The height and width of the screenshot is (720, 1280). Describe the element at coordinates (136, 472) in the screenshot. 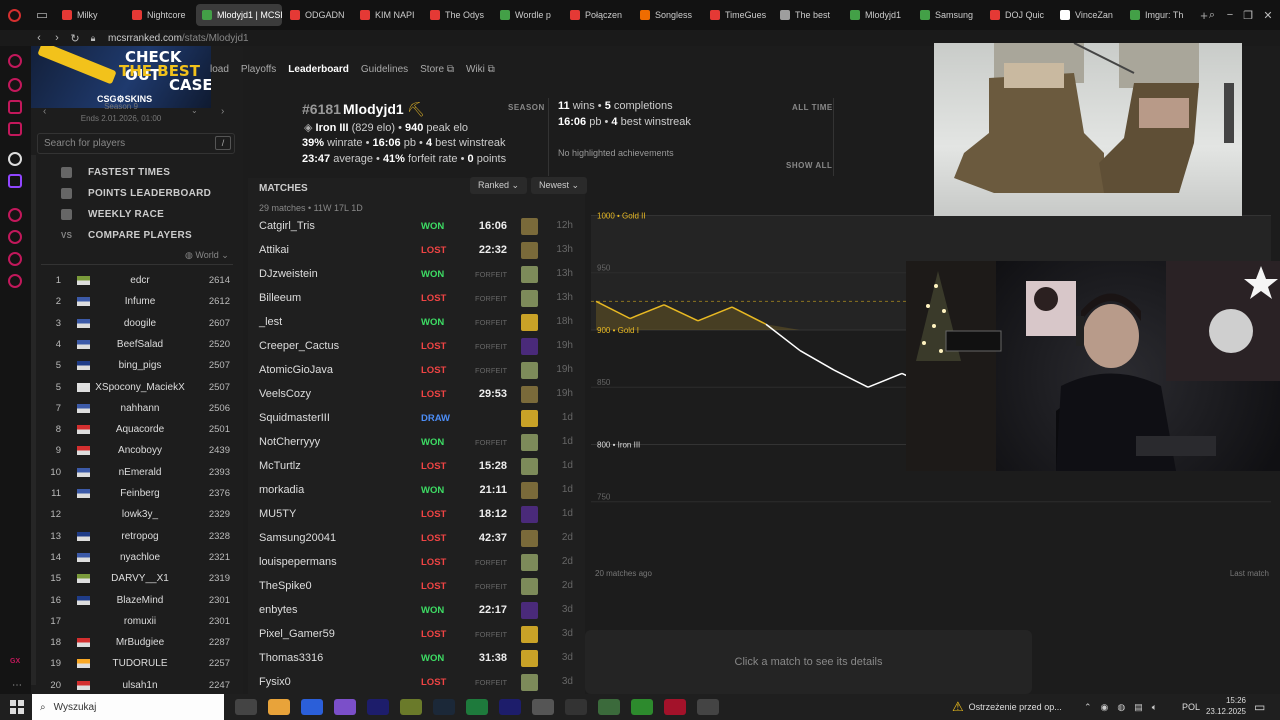

I see `leaderboard-row: 10 nEmerald 2393` at that location.